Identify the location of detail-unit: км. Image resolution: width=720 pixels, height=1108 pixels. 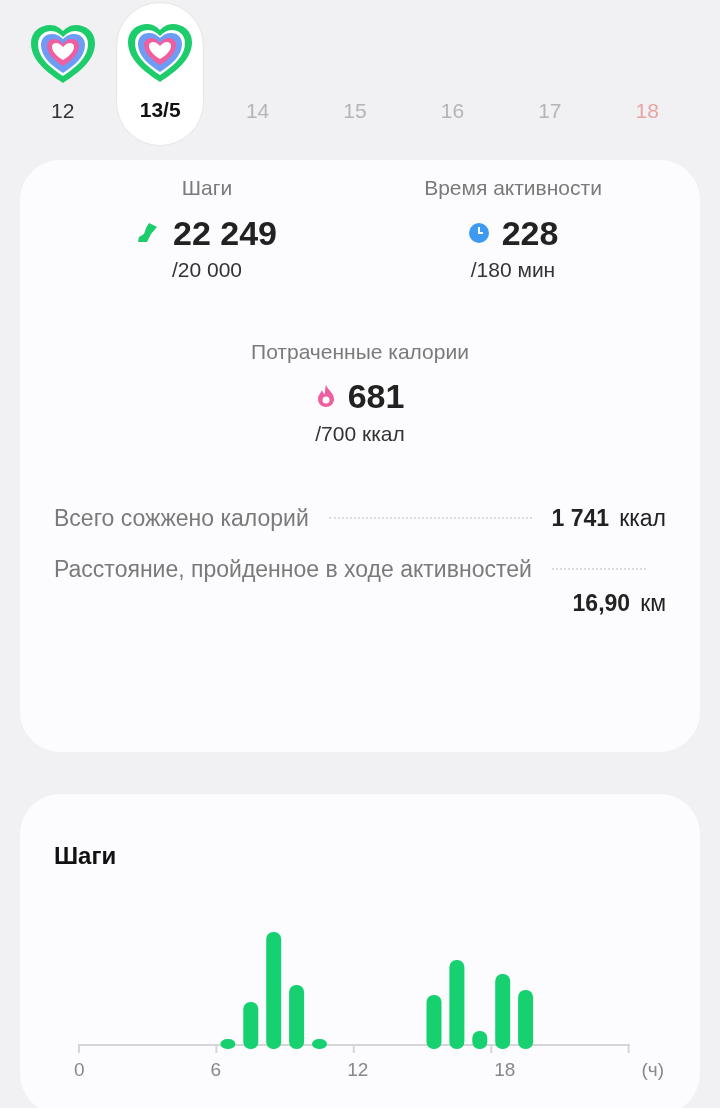
(653, 603).